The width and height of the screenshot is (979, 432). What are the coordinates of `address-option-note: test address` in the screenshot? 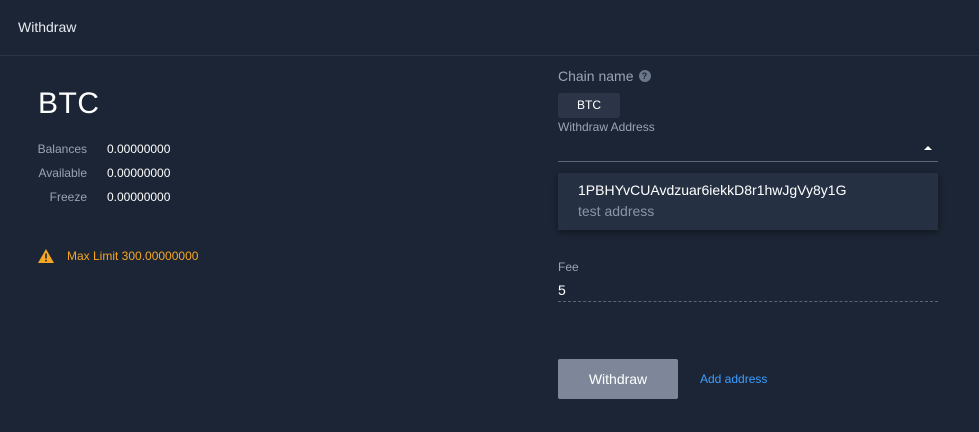 It's located at (616, 211).